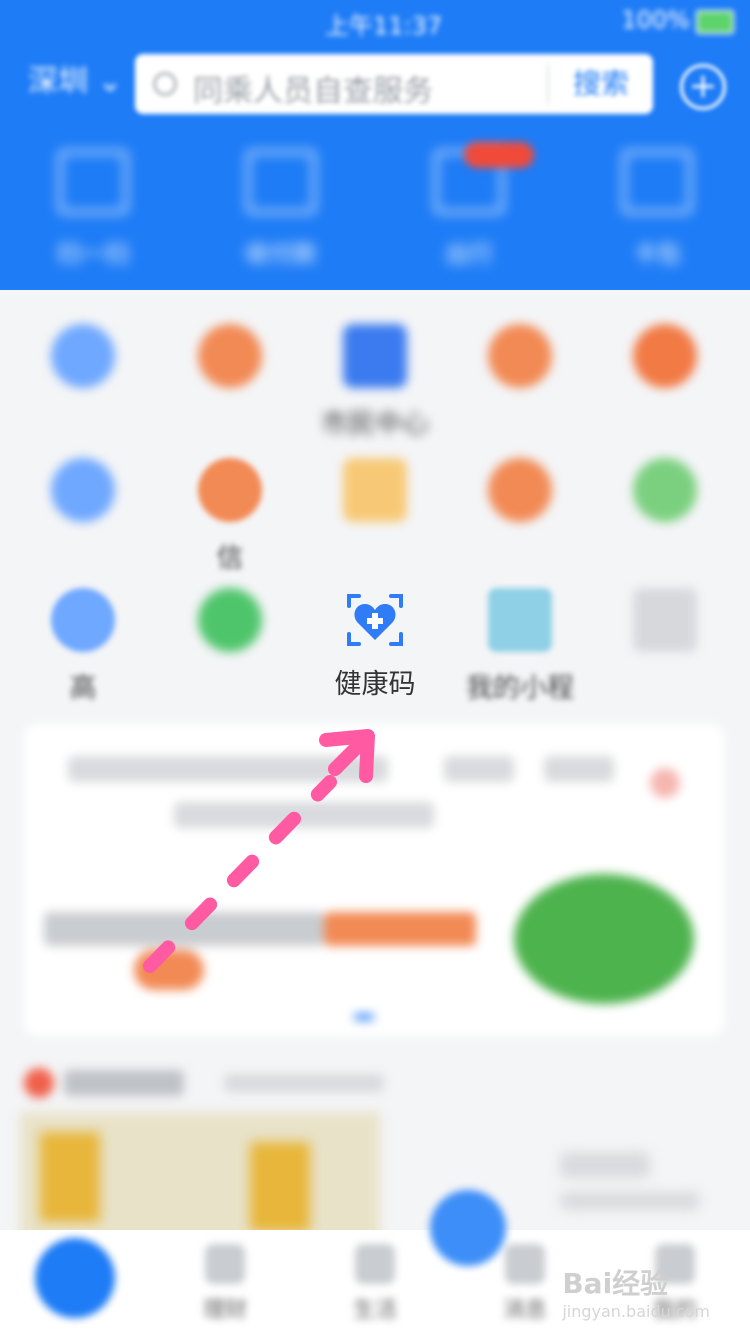 The width and height of the screenshot is (750, 1334). I want to click on grid-item-city-center: 市民中心, so click(375, 394).